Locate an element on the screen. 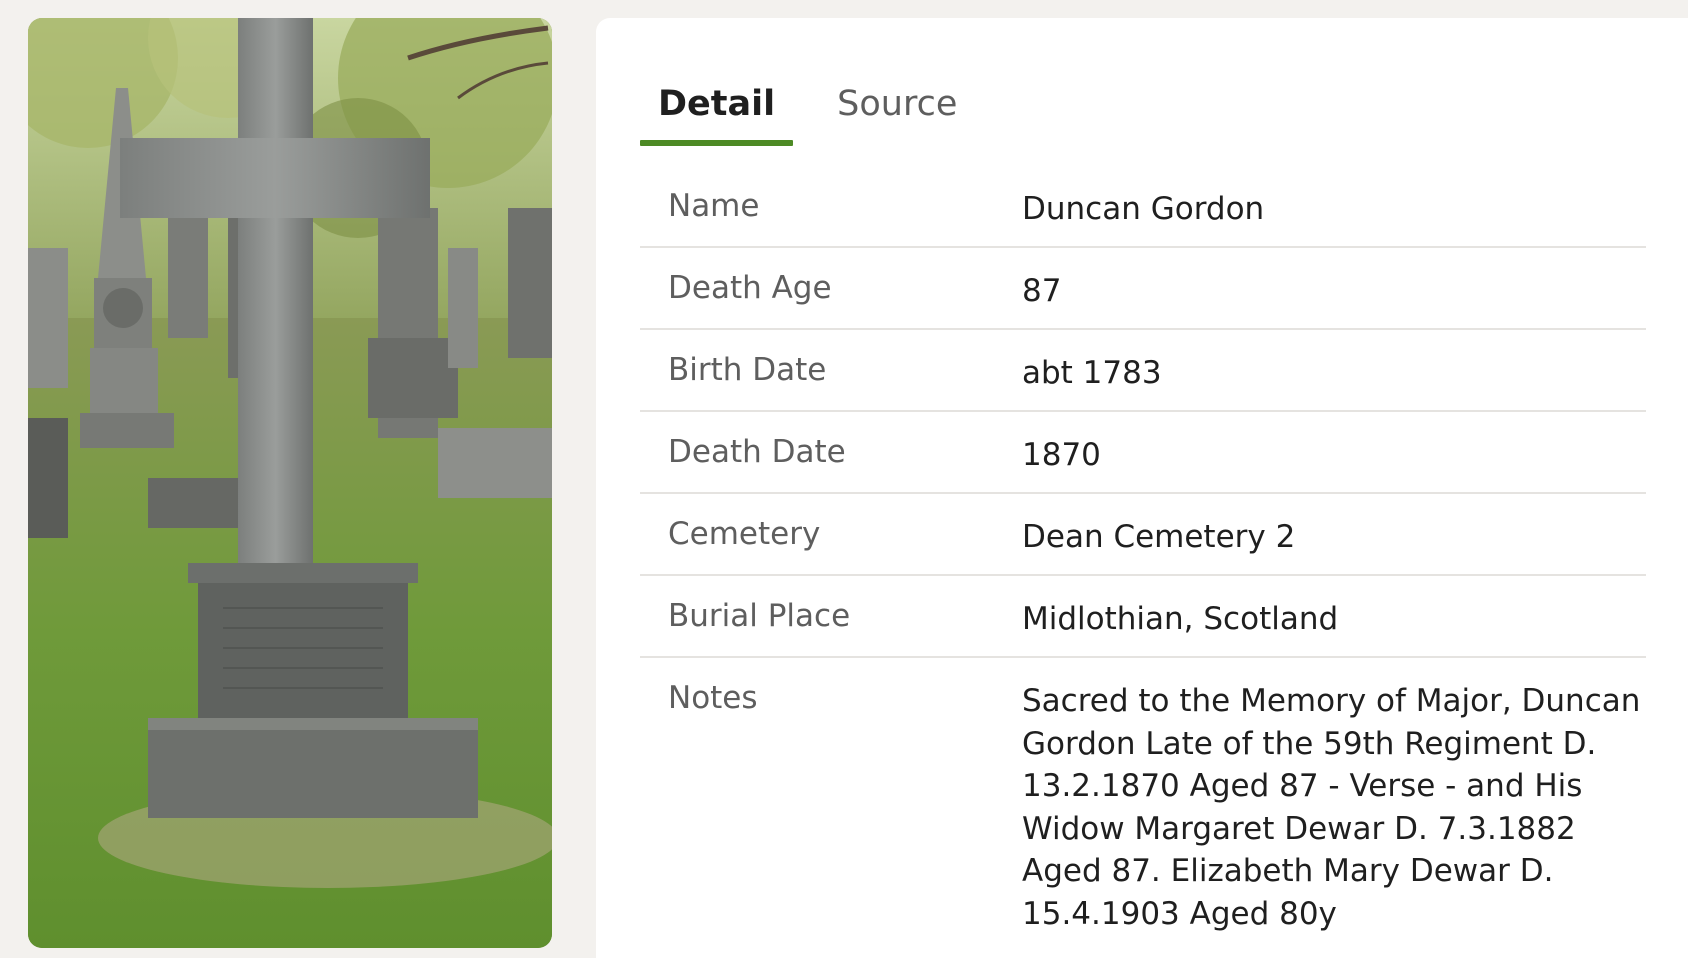  field-label: Birth Date is located at coordinates (747, 370).